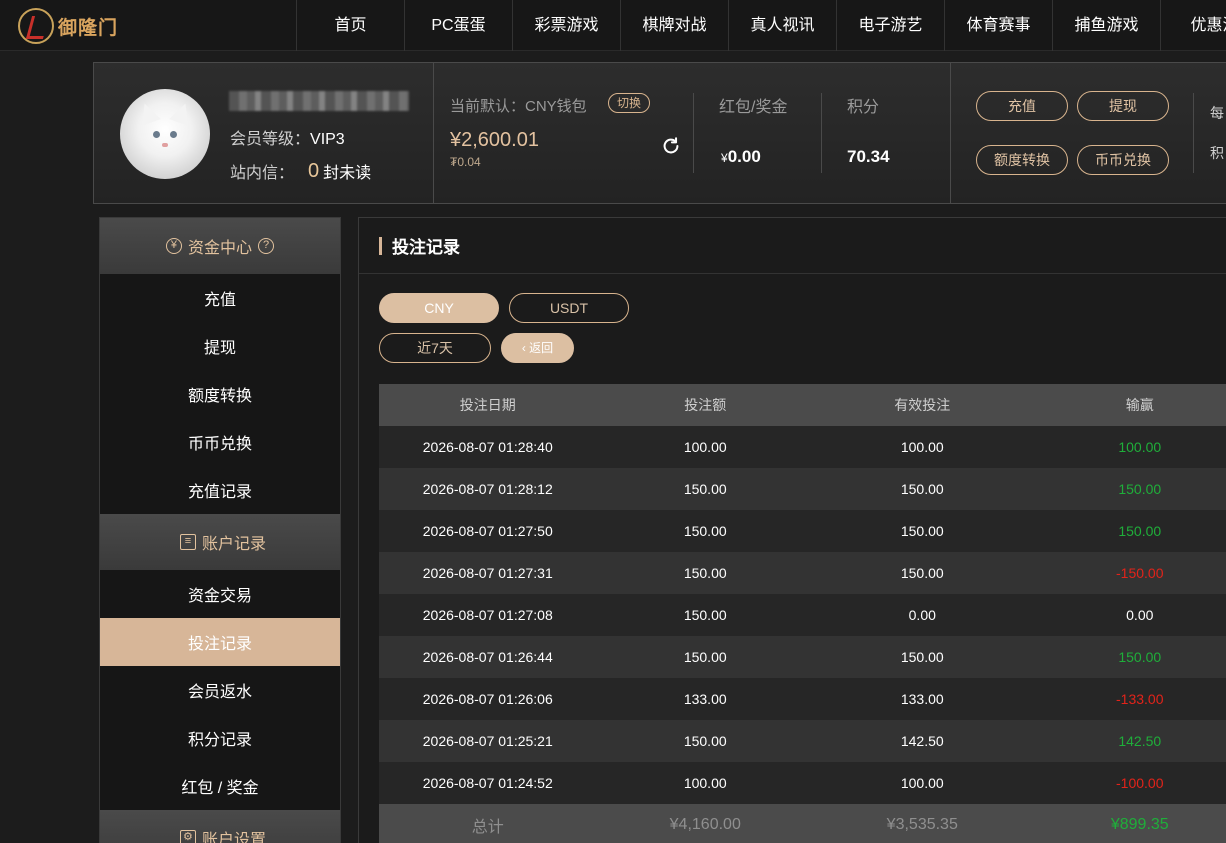 The image size is (1226, 843). I want to click on table-cell: 2026-08-07 01:28:40, so click(487, 447).